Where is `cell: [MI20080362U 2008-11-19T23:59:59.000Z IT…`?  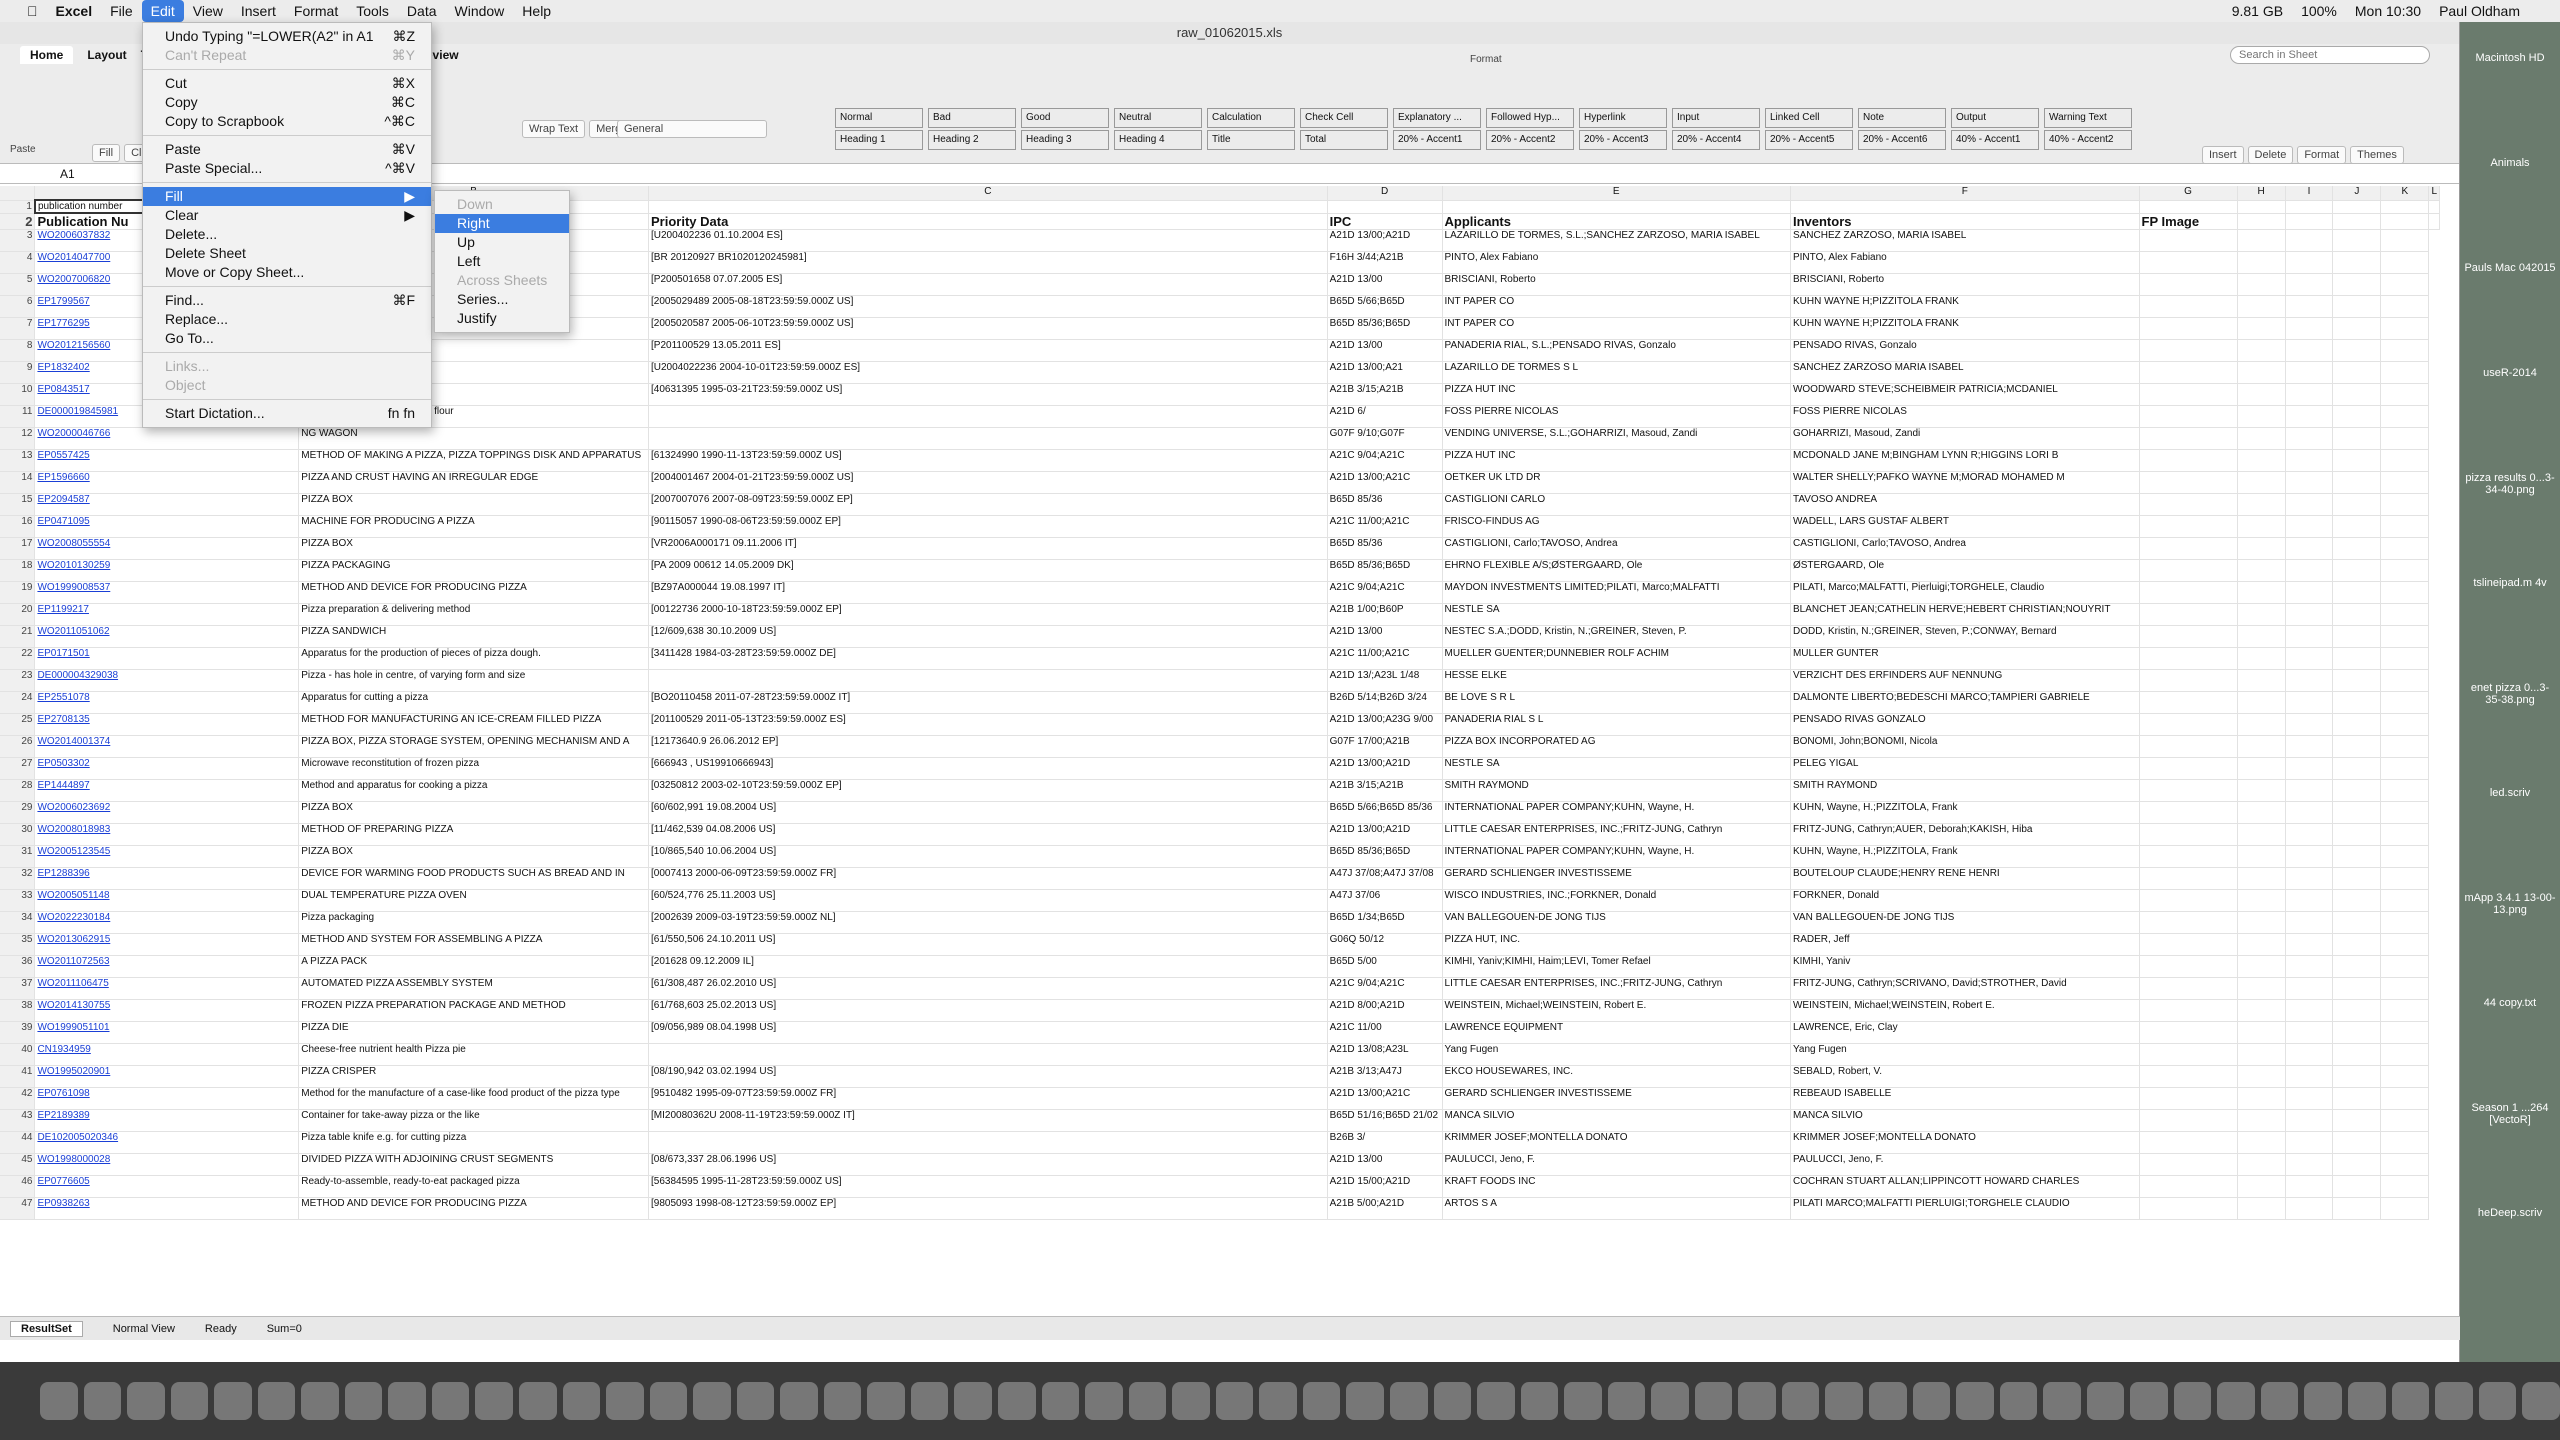 cell: [MI20080362U 2008-11-19T23:59:59.000Z IT… is located at coordinates (988, 1120).